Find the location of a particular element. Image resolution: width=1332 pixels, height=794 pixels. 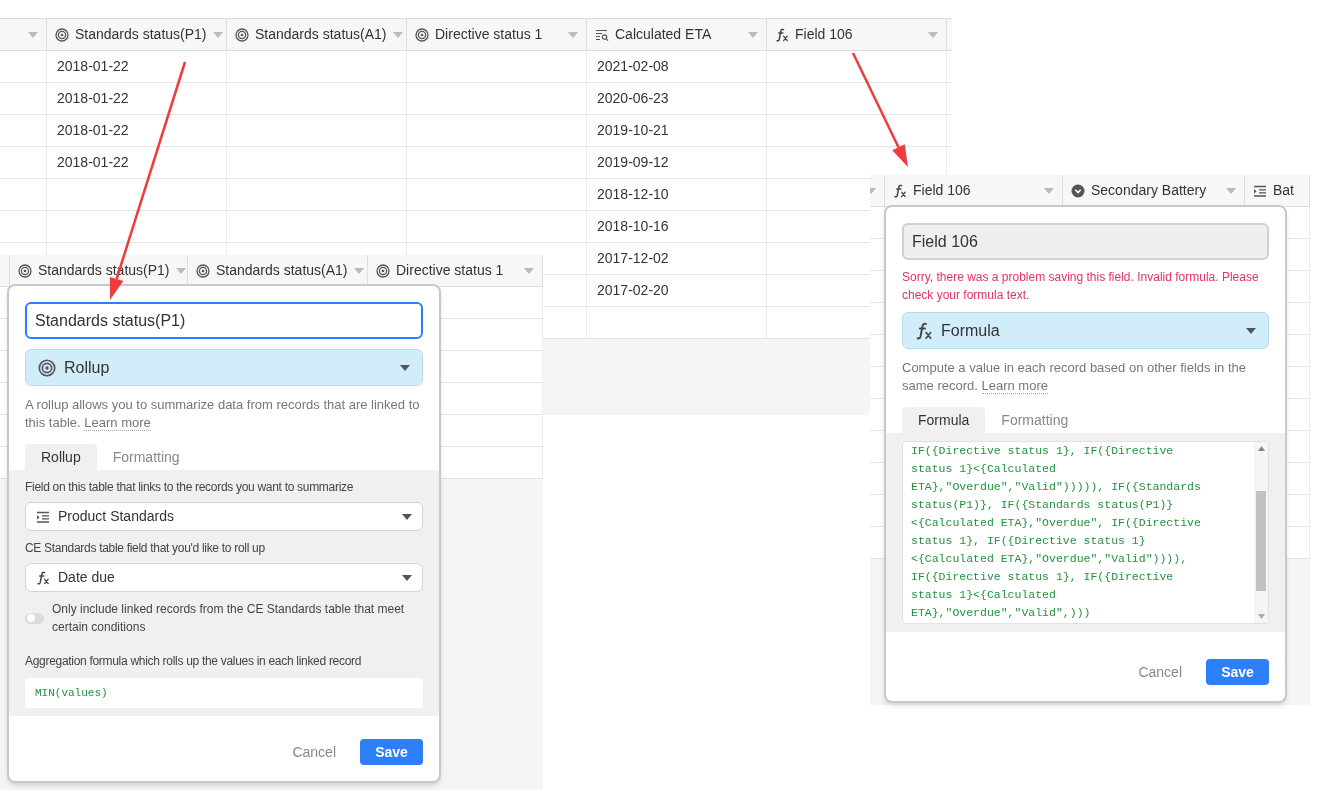

column-header: Directive status 1 is located at coordinates (497, 34).